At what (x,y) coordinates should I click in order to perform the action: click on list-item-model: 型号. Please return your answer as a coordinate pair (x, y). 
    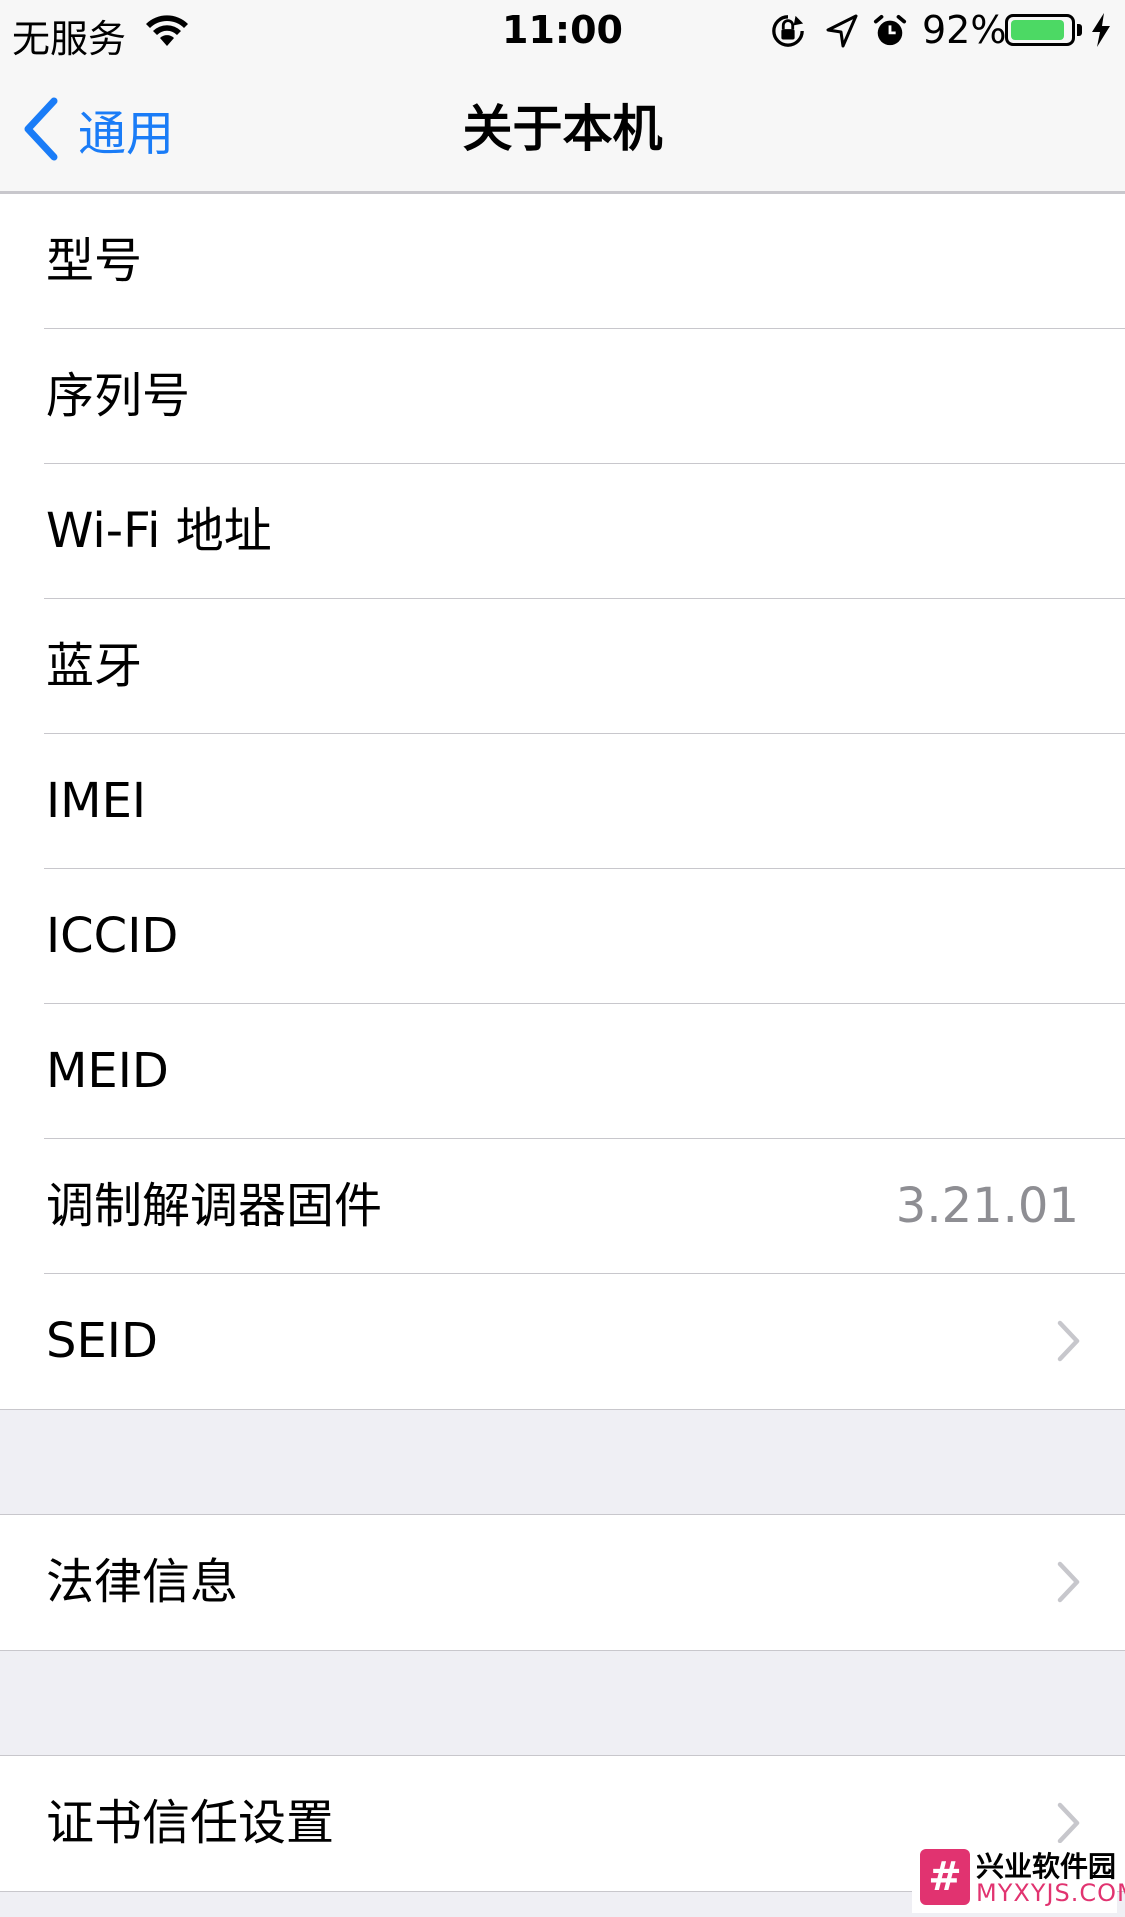
    Looking at the image, I should click on (562, 261).